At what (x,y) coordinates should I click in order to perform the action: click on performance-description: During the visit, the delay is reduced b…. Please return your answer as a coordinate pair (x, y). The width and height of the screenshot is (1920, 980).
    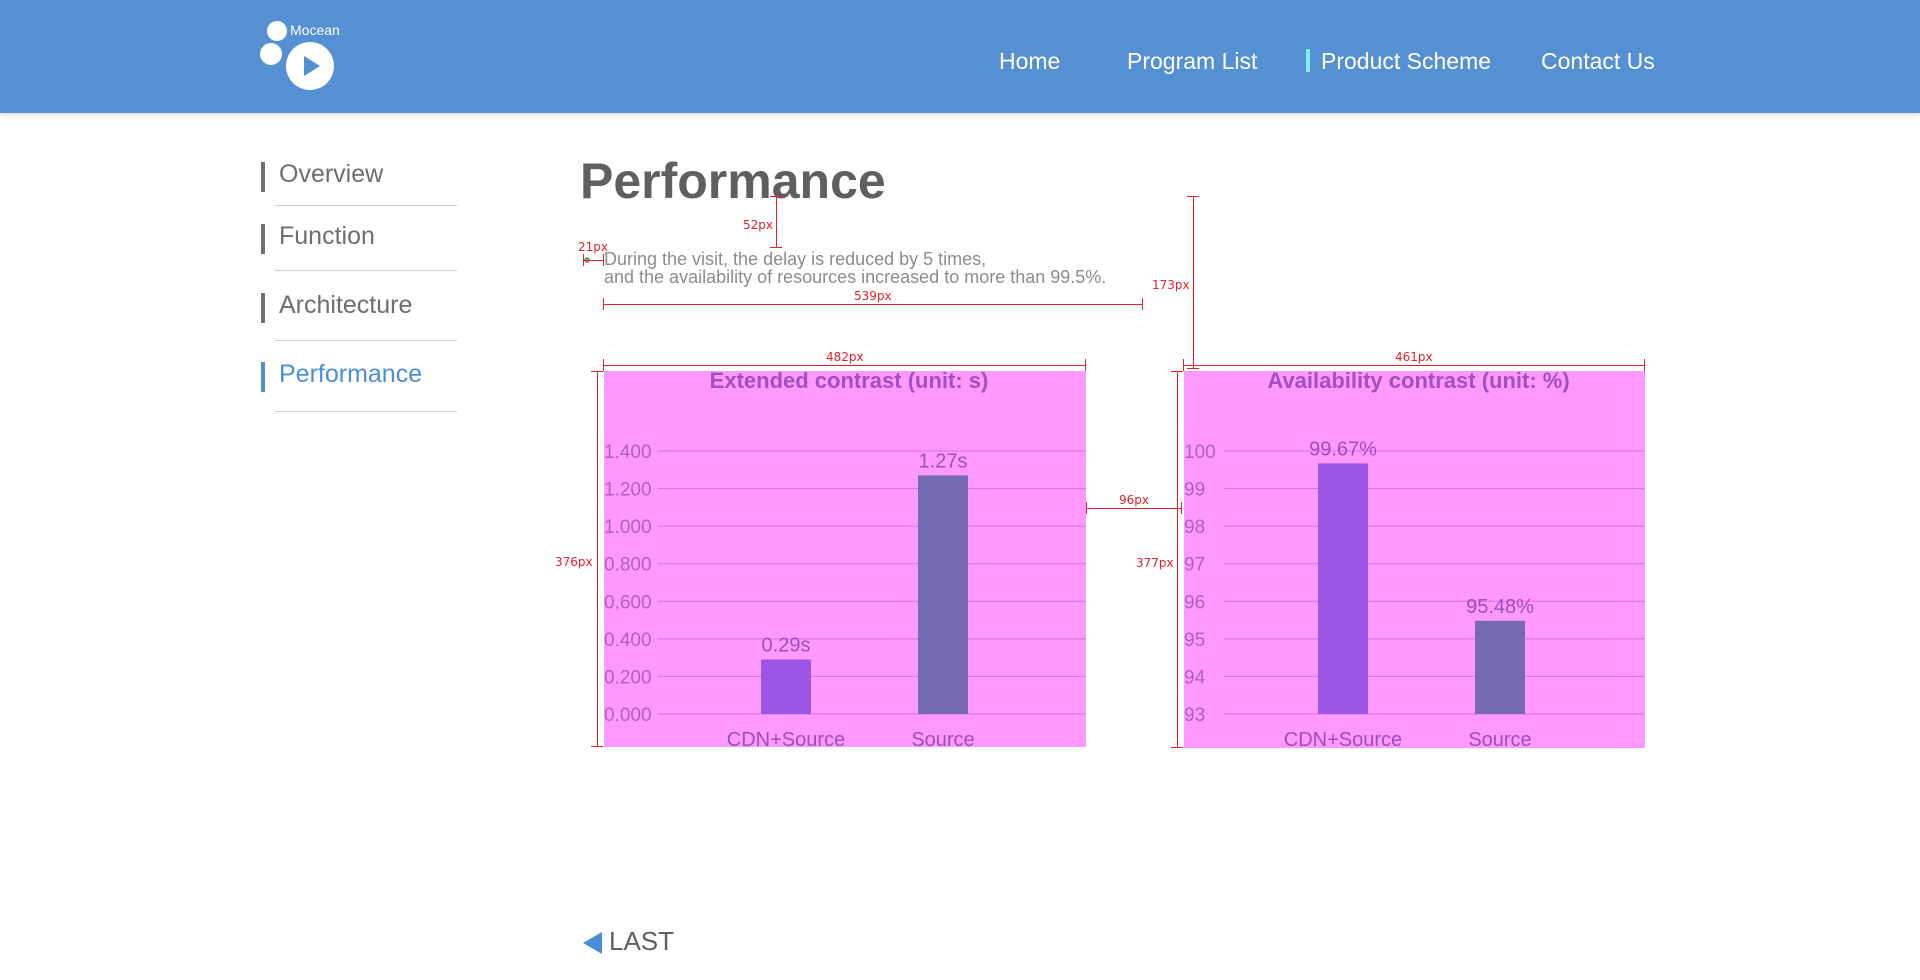
    Looking at the image, I should click on (855, 268).